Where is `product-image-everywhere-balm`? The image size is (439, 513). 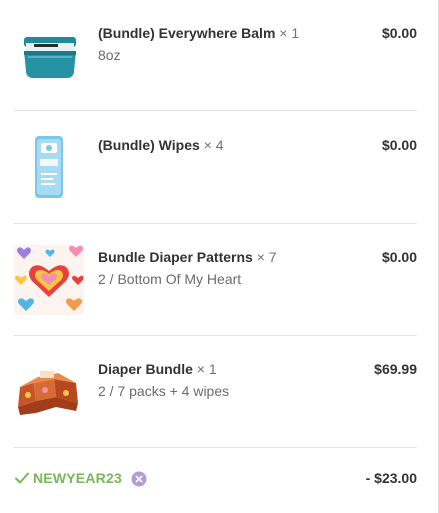
product-image-everywhere-balm is located at coordinates (49, 56).